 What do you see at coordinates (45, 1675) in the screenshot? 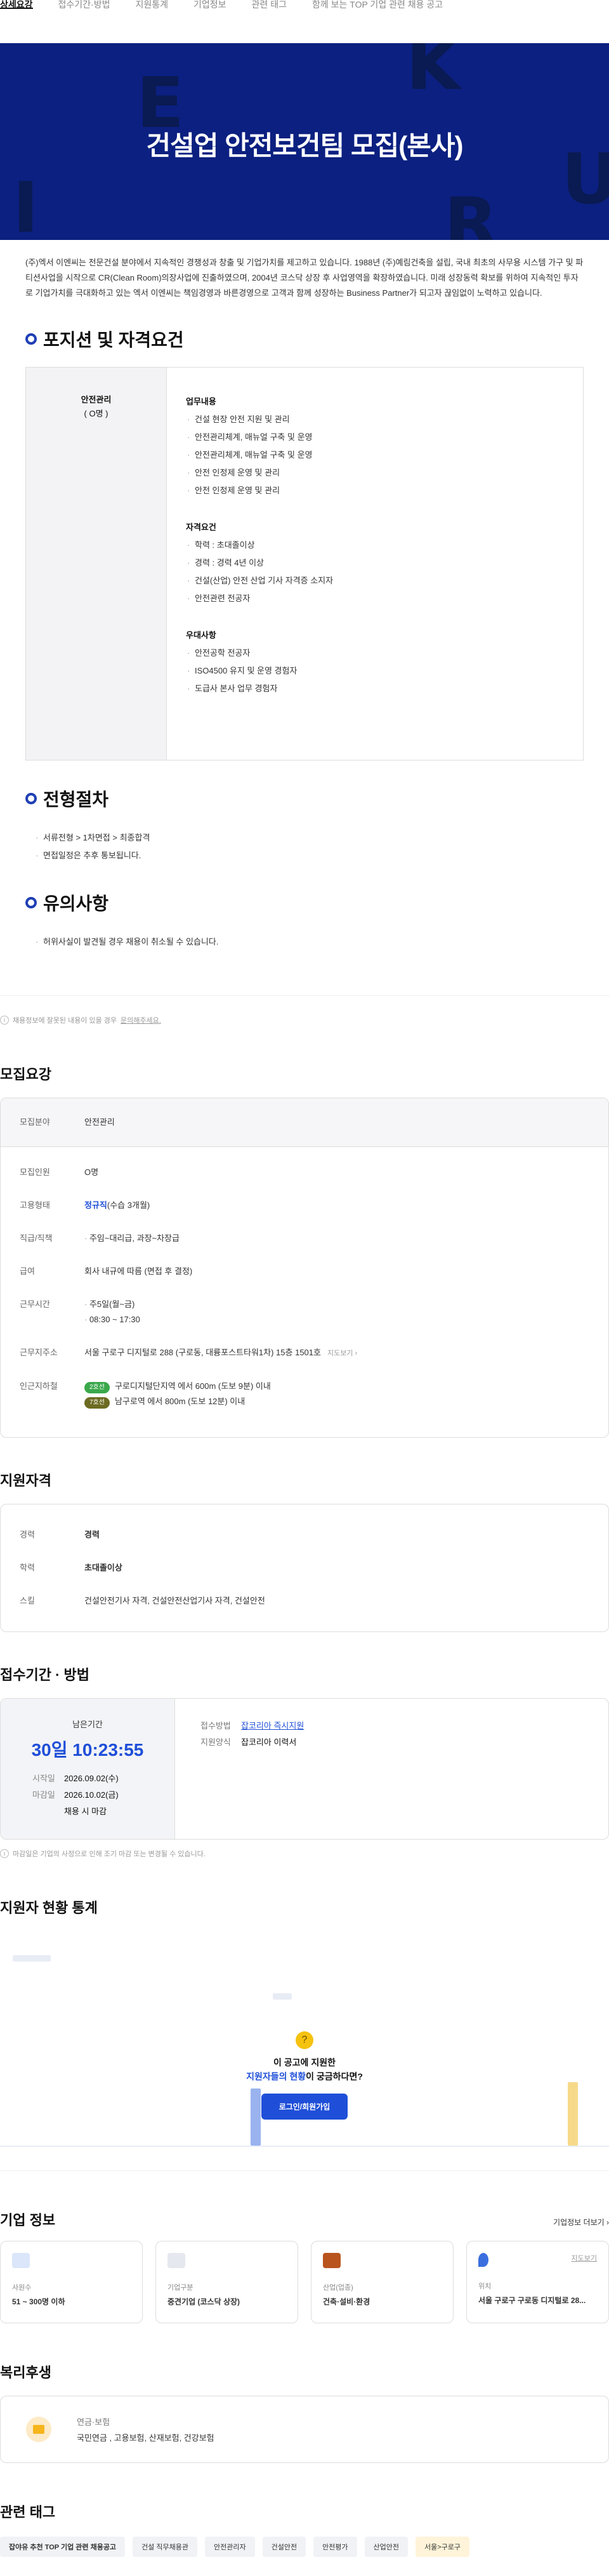
I see `apply-heading: 접수기간 · 방법` at bounding box center [45, 1675].